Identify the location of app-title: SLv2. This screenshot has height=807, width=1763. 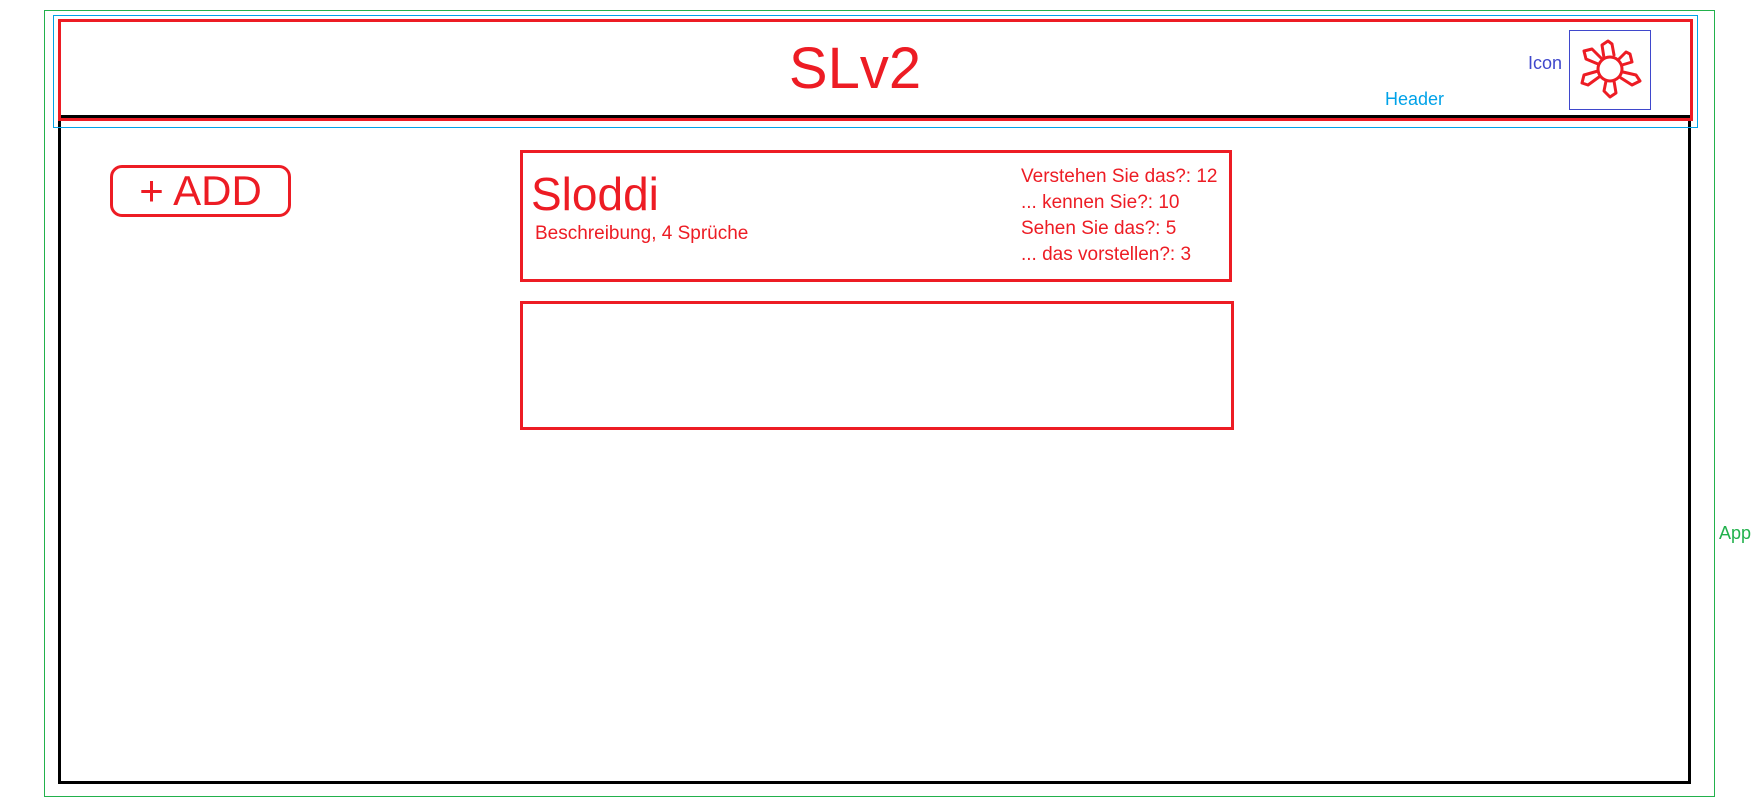
(855, 68).